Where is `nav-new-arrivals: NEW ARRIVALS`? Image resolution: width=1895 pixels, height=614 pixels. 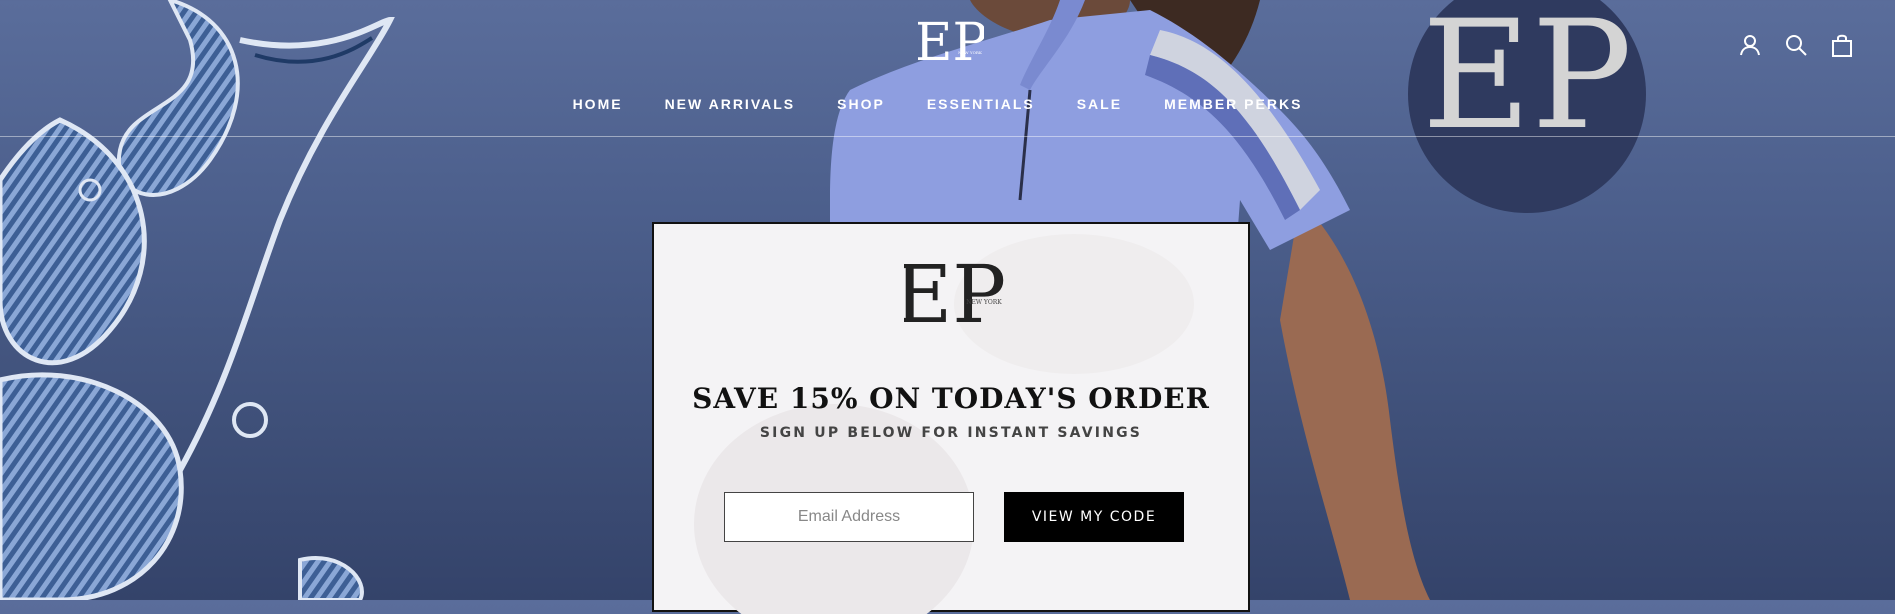 nav-new-arrivals: NEW ARRIVALS is located at coordinates (730, 104).